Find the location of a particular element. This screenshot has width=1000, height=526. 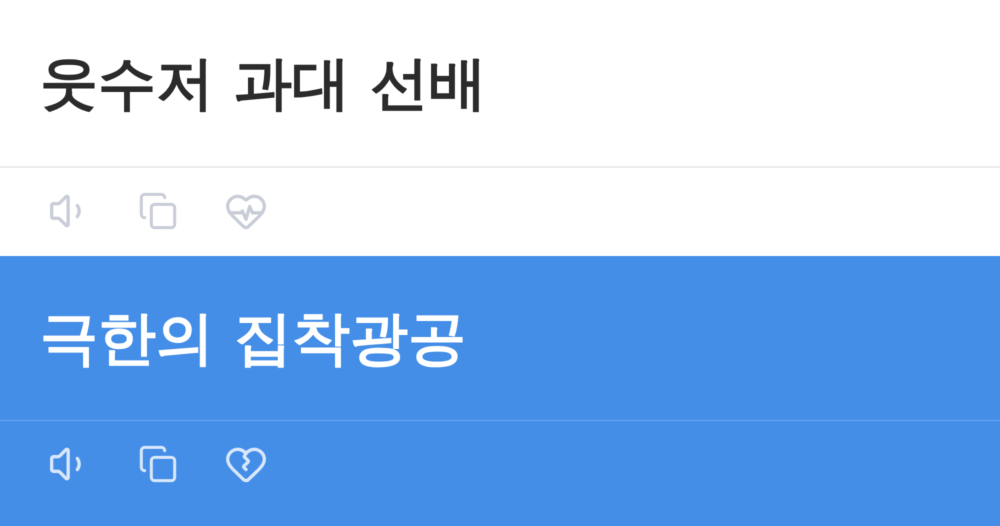

phrase-title: 웃수저 과대 선배 is located at coordinates (263, 83).